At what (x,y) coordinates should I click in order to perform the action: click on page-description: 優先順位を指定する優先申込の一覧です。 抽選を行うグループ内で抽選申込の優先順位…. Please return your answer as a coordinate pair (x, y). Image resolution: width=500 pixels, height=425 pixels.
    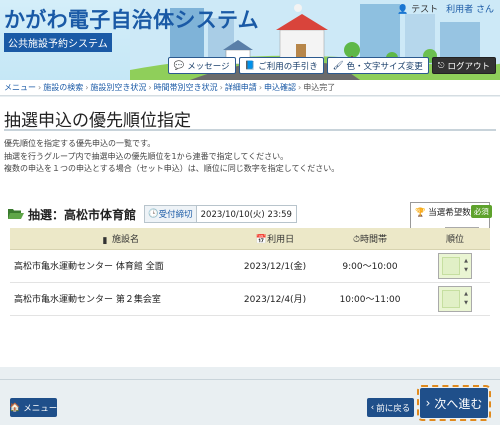
    Looking at the image, I should click on (172, 156).